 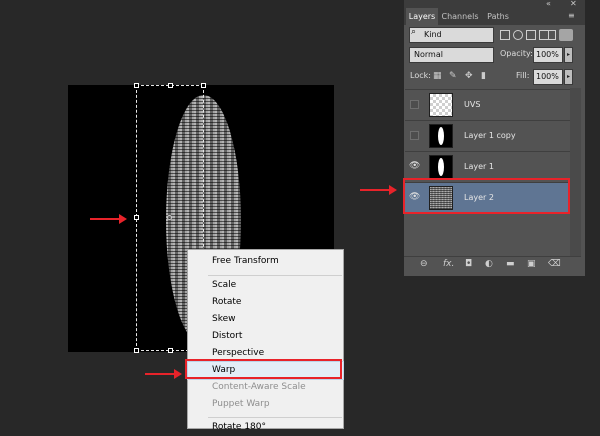 I want to click on layer-name: UVS, so click(x=472, y=104).